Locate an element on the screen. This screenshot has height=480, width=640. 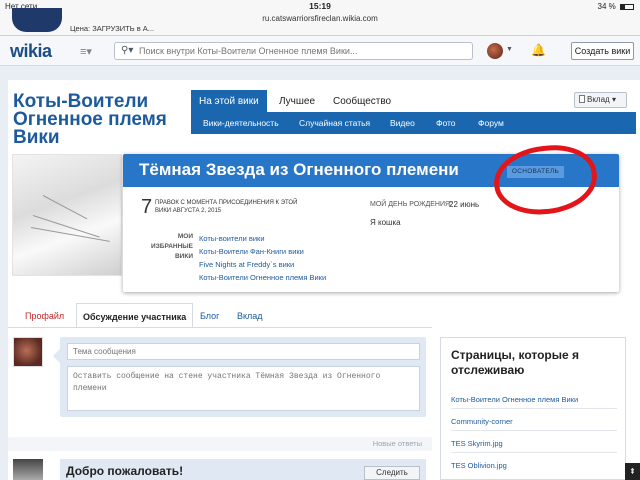
search-box: ⚲▾ is located at coordinates (293, 51).